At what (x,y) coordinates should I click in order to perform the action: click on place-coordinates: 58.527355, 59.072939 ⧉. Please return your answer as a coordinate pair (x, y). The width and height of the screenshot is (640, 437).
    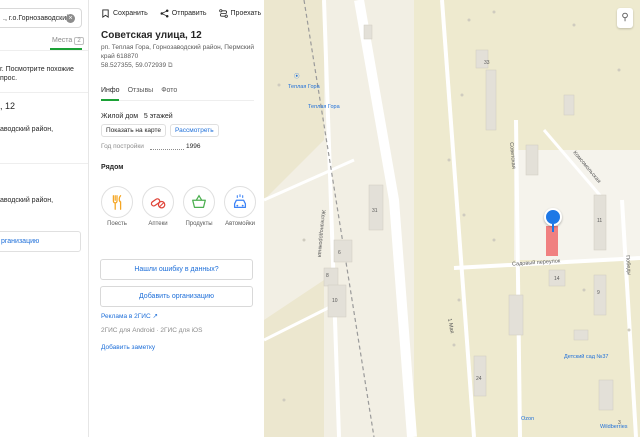
    Looking at the image, I should click on (137, 66).